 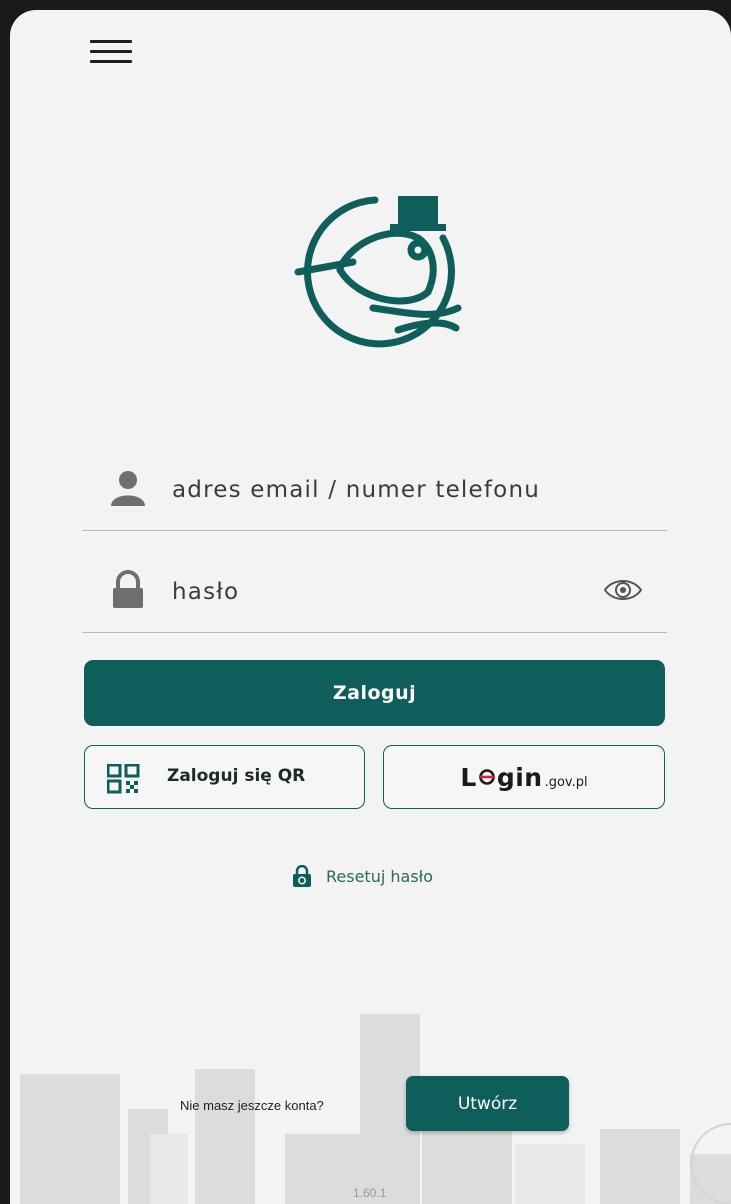 What do you see at coordinates (487, 776) in the screenshot?
I see `login-gov-o-mark` at bounding box center [487, 776].